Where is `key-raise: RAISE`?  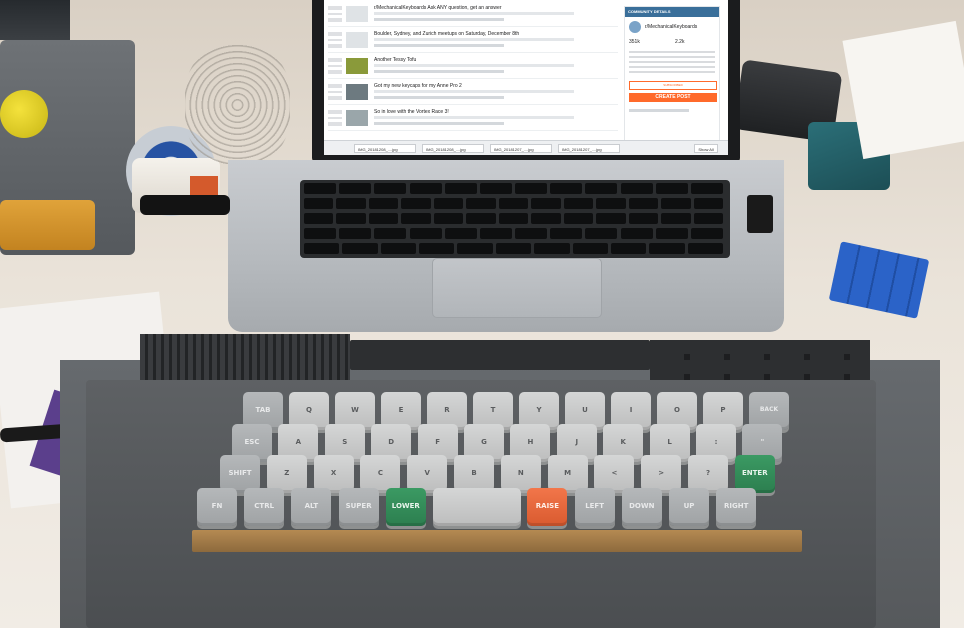
key-raise: RAISE is located at coordinates (547, 507).